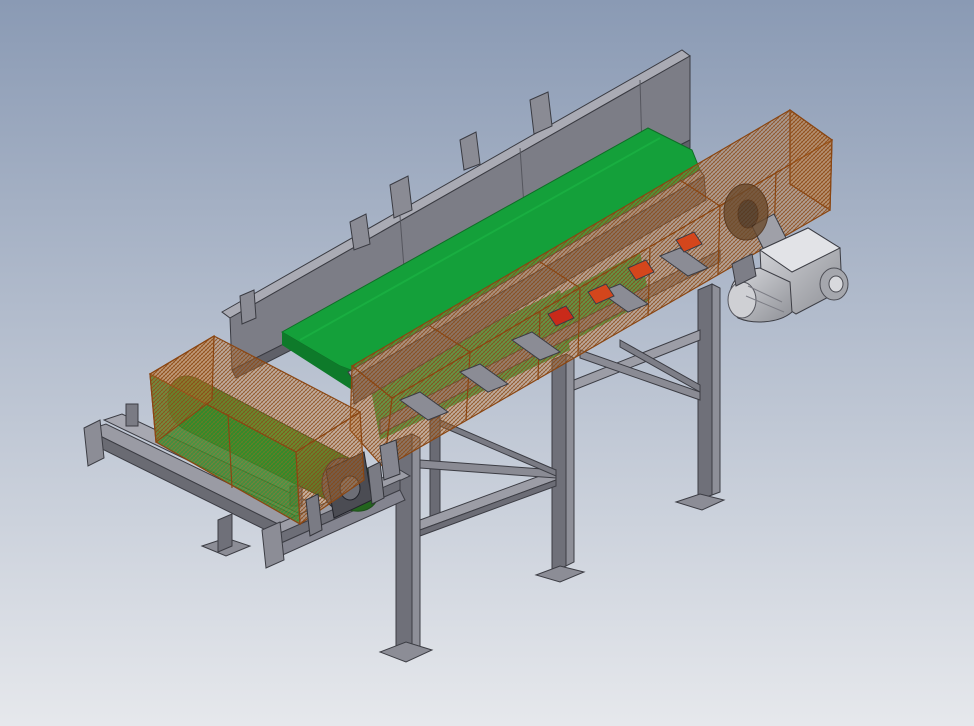 This screenshot has height=726, width=974. I want to click on head-pulley, so click(746, 212).